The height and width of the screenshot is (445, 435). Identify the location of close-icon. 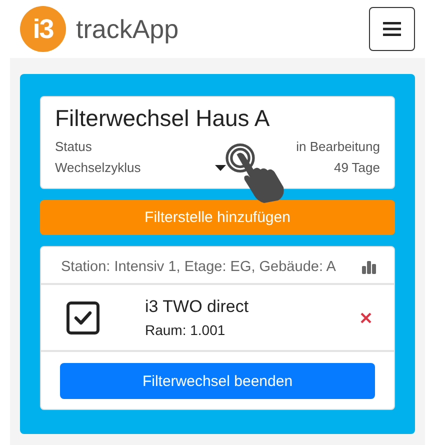
(366, 318).